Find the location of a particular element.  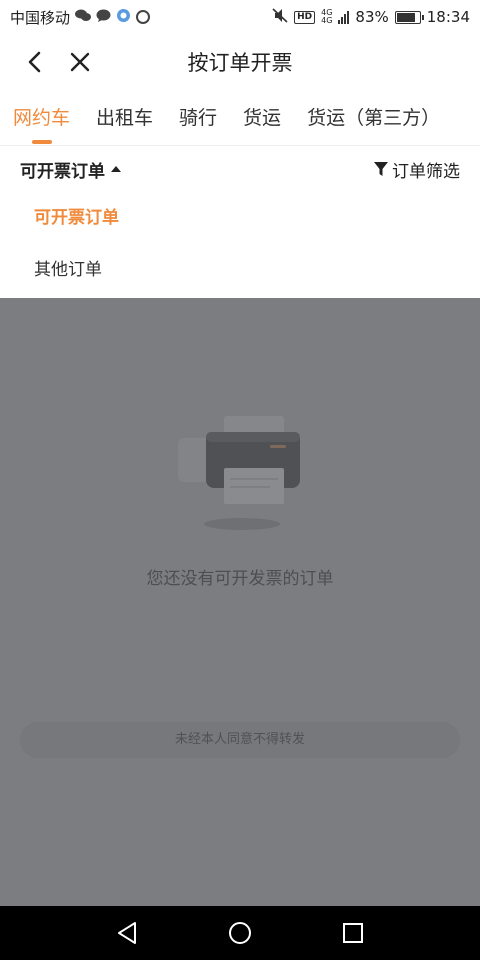

menu-item-other-orders: 其他订单 is located at coordinates (240, 270).